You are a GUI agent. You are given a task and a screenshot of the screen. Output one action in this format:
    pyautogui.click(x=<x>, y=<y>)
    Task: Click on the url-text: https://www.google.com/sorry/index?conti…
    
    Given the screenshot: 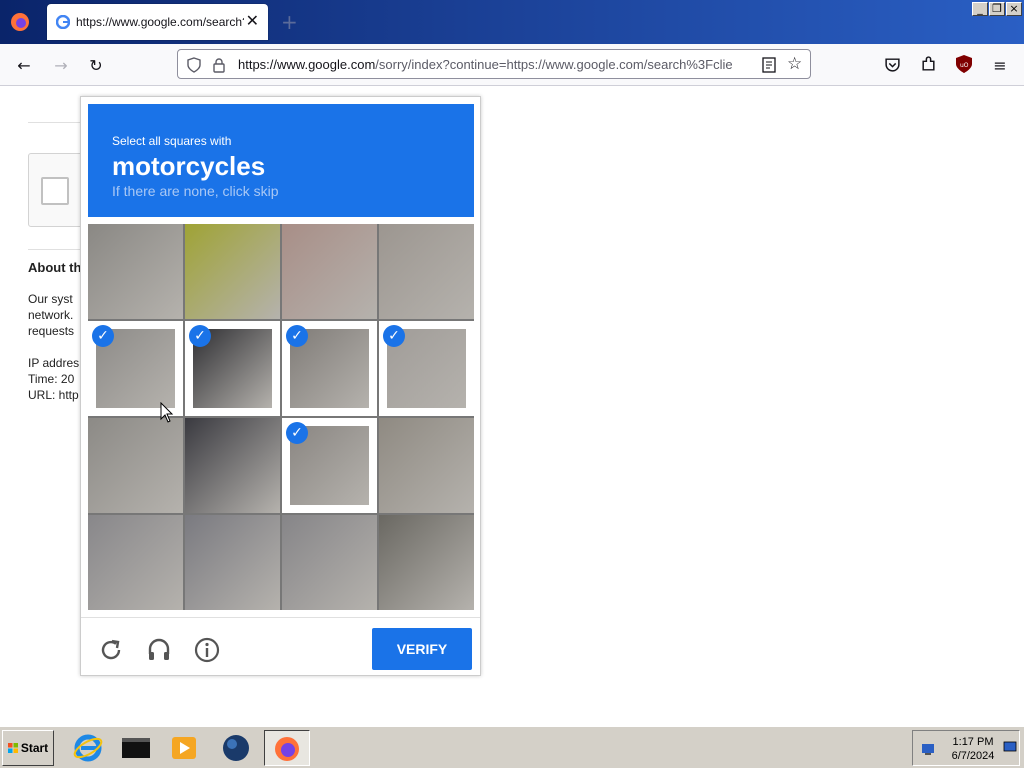 What is the action you would take?
    pyautogui.click(x=493, y=64)
    